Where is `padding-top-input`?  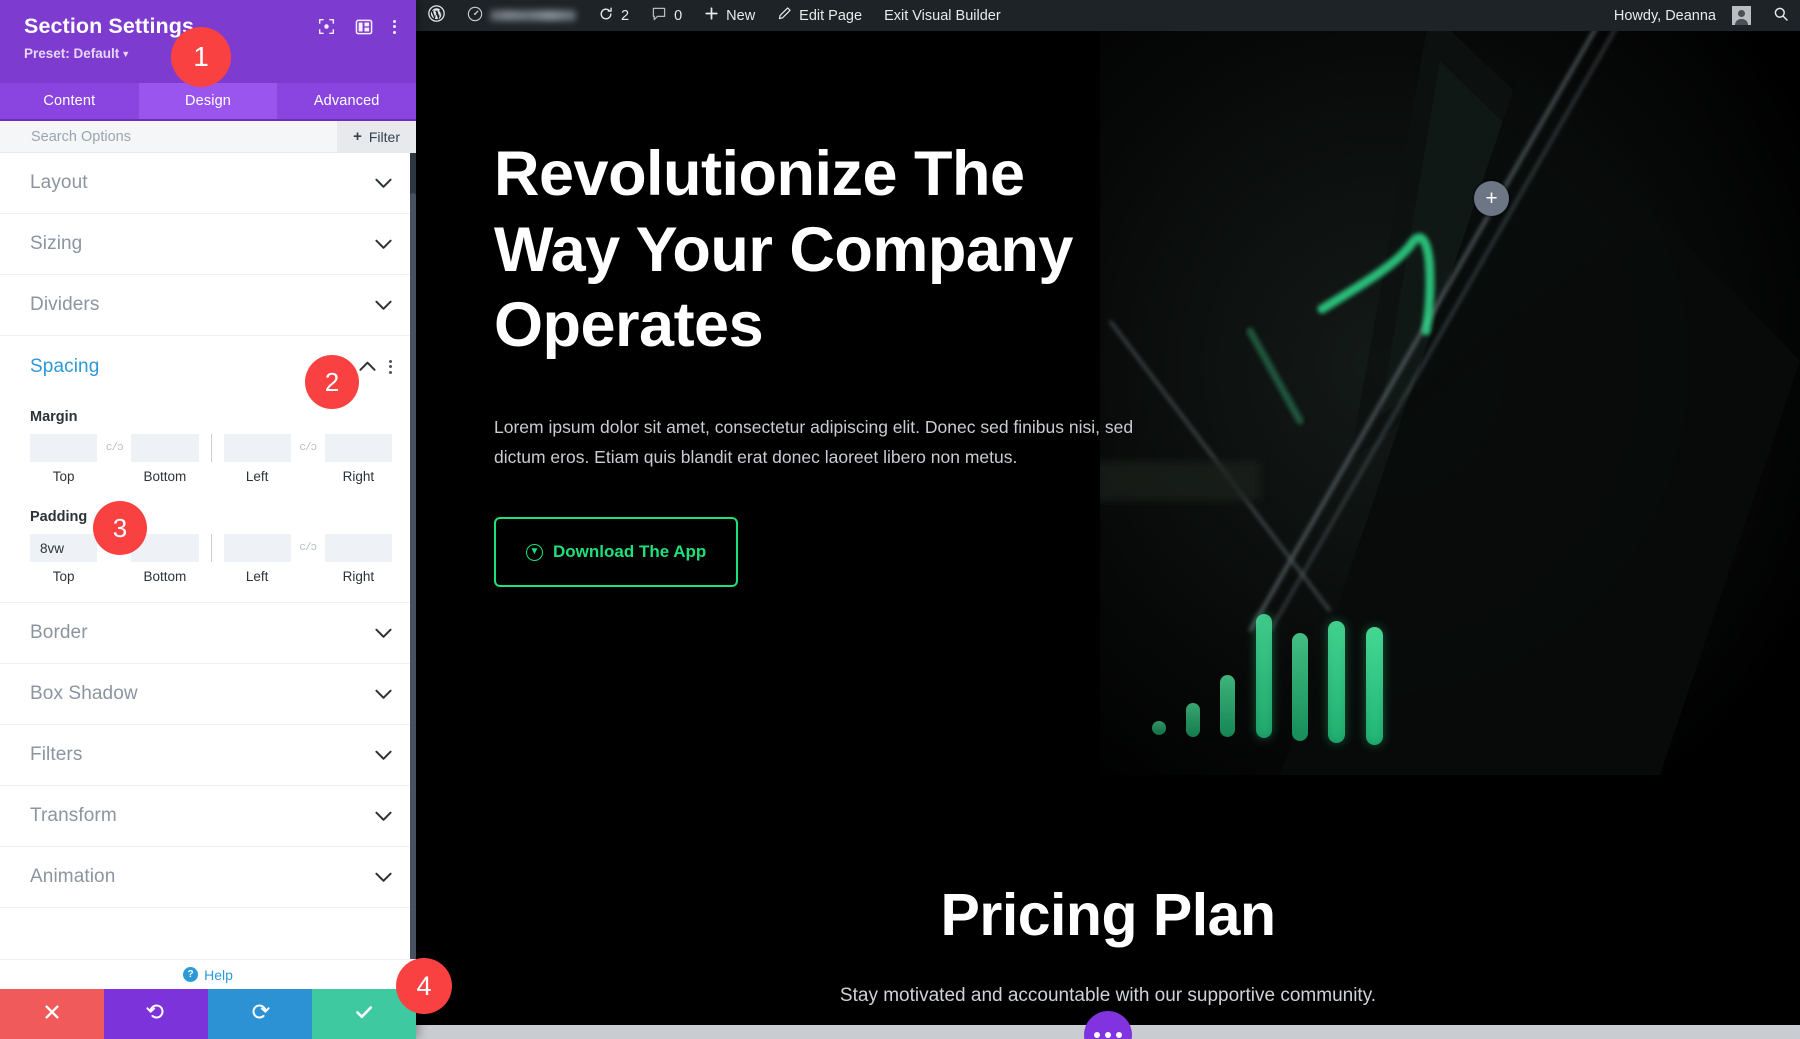 padding-top-input is located at coordinates (64, 548).